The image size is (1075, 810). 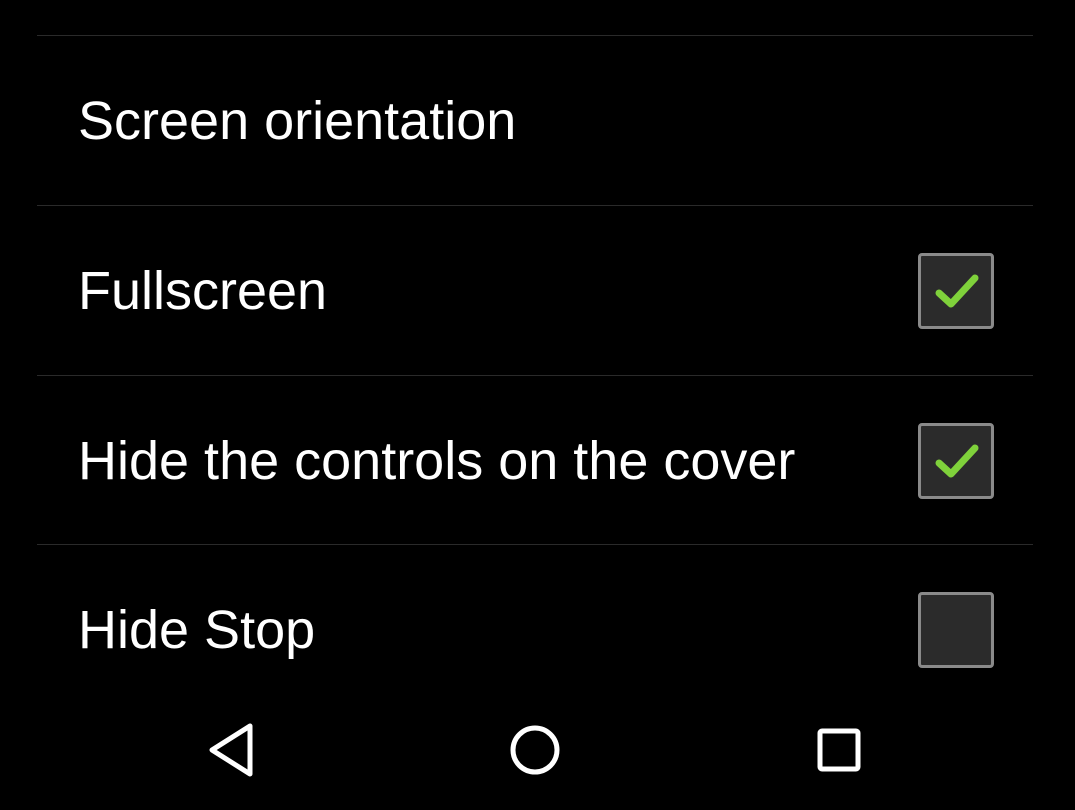 I want to click on recents-square-icon, so click(x=839, y=750).